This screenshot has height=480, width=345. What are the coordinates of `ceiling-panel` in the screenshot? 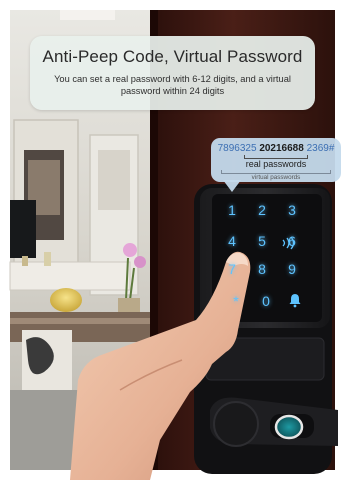 It's located at (87, 15).